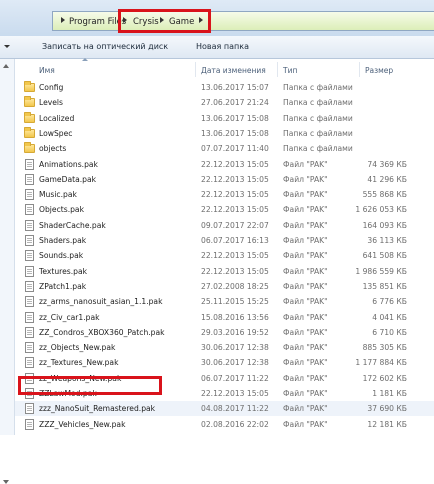 The image size is (434, 484). I want to click on file-name: ZZZ_Vehicles_New.pak, so click(82, 424).